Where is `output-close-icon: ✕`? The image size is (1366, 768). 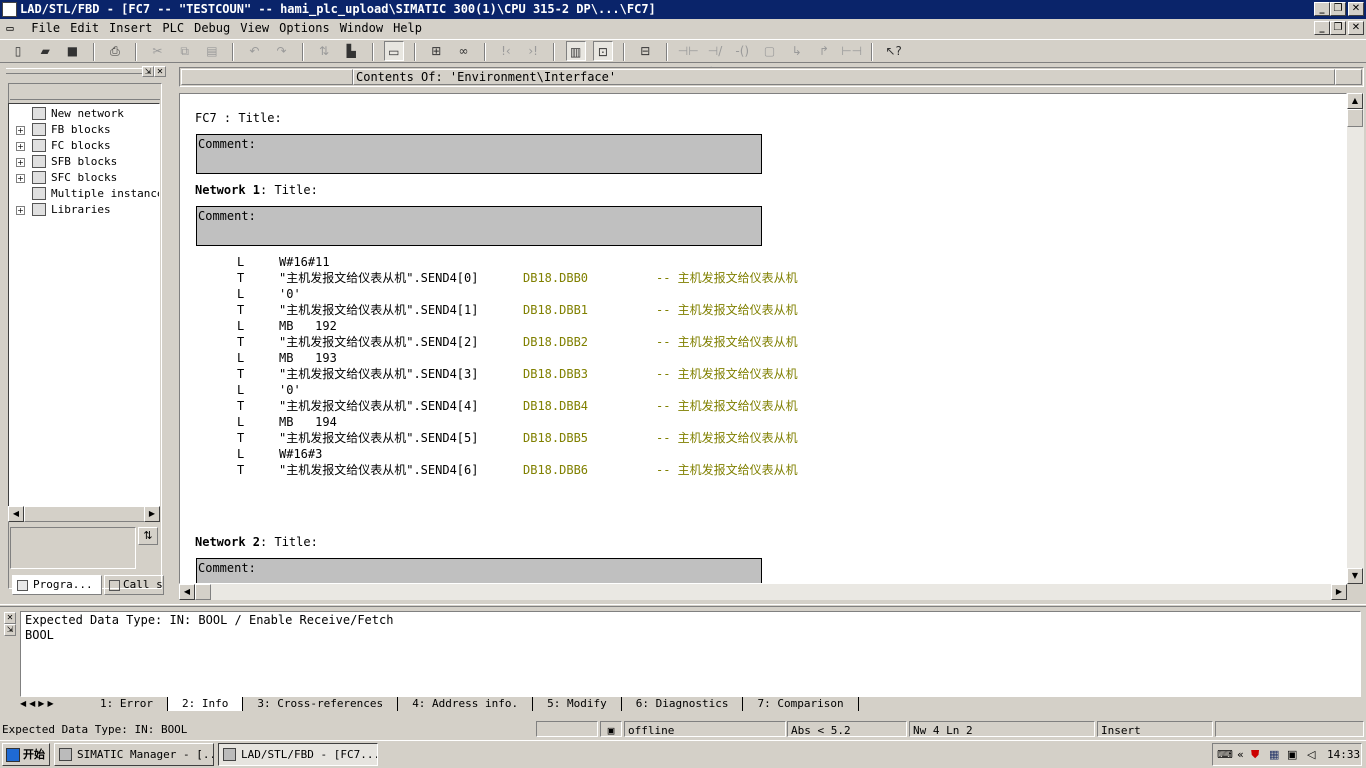
output-close-icon: ✕ is located at coordinates (10, 618).